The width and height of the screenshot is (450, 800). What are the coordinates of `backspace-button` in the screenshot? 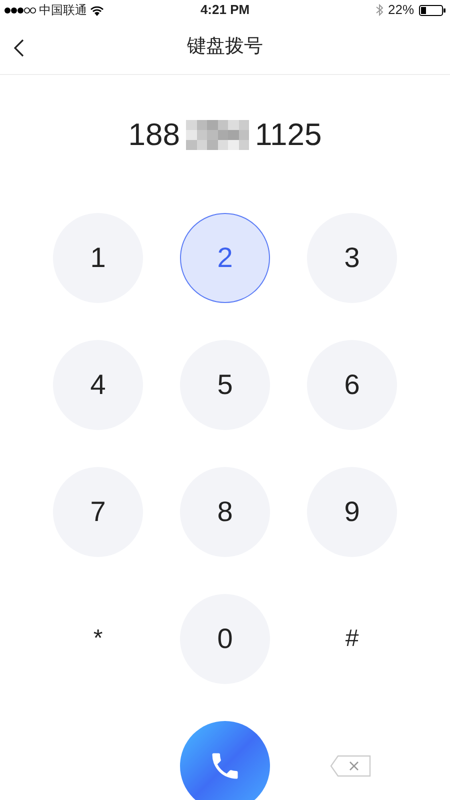 It's located at (351, 766).